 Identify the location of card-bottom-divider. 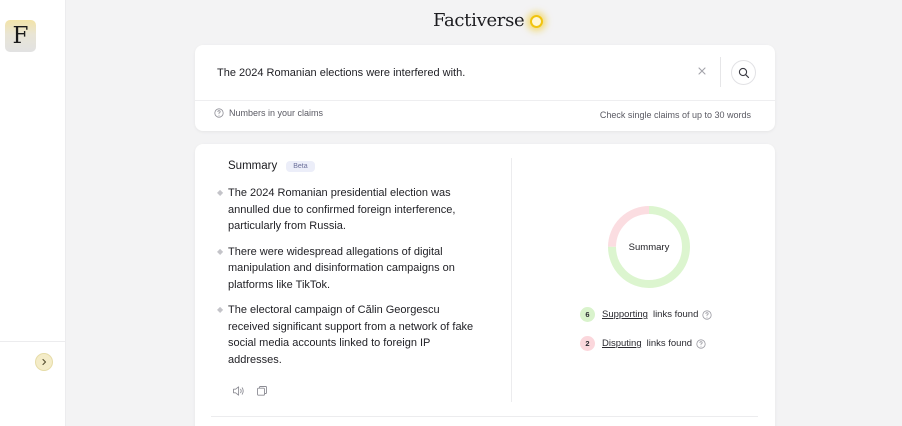
(484, 416).